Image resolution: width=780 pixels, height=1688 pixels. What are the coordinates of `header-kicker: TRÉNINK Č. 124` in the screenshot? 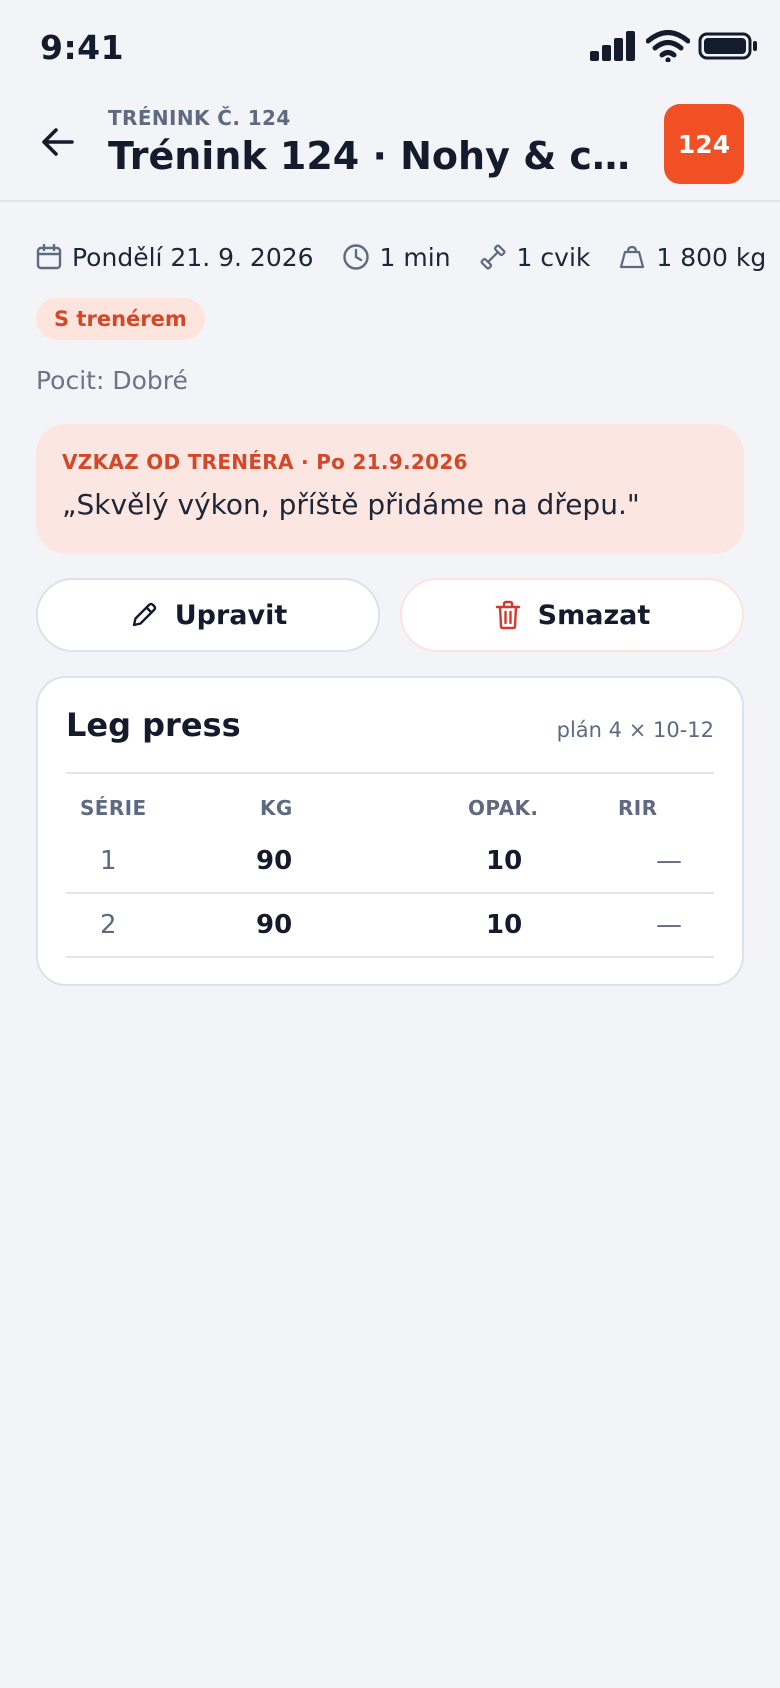 It's located at (199, 118).